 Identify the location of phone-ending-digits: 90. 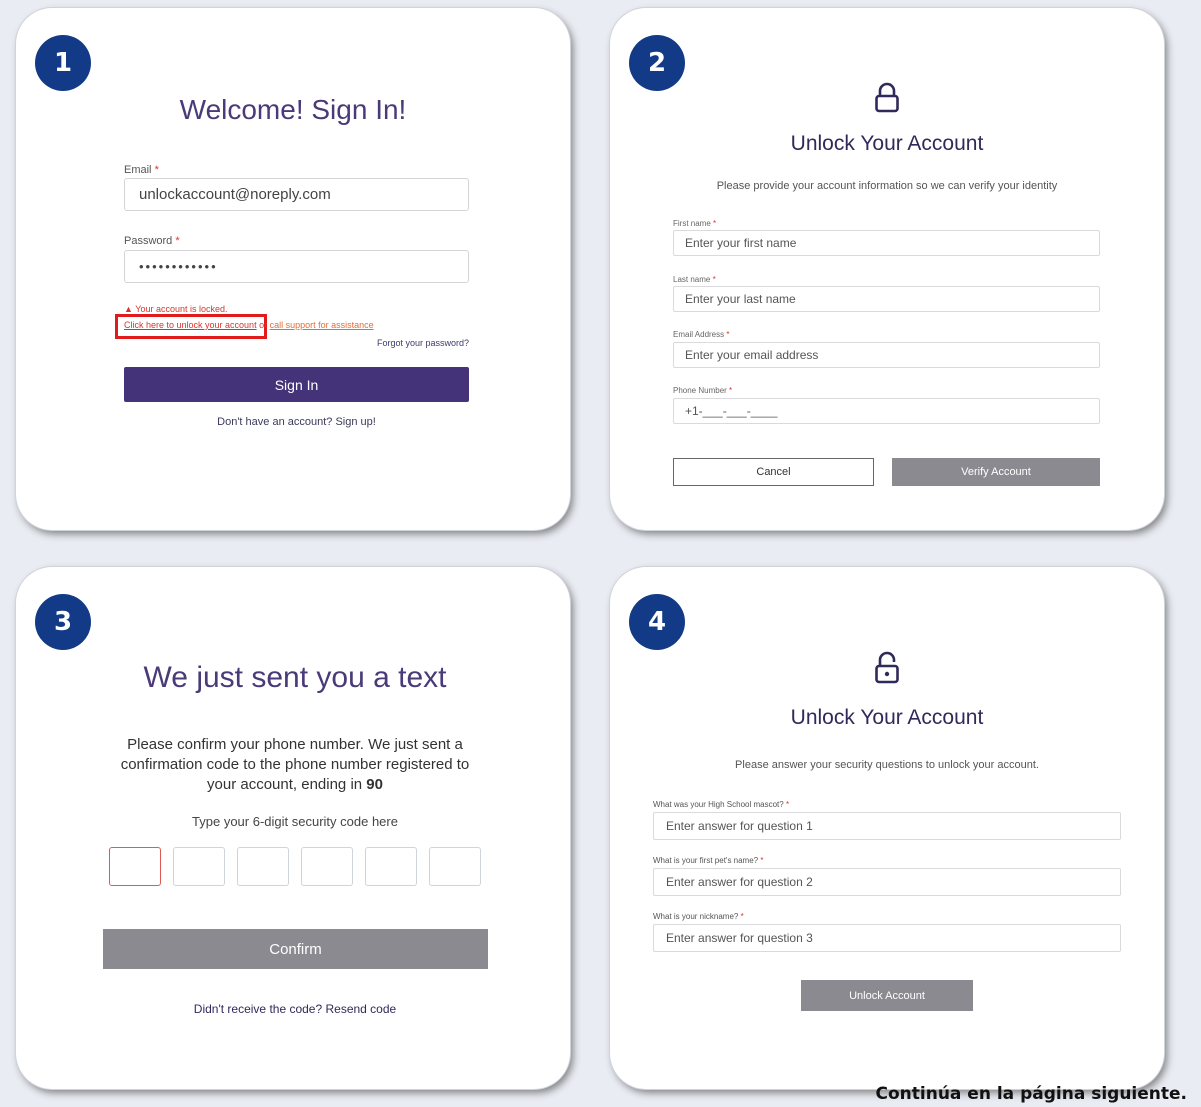
(374, 784).